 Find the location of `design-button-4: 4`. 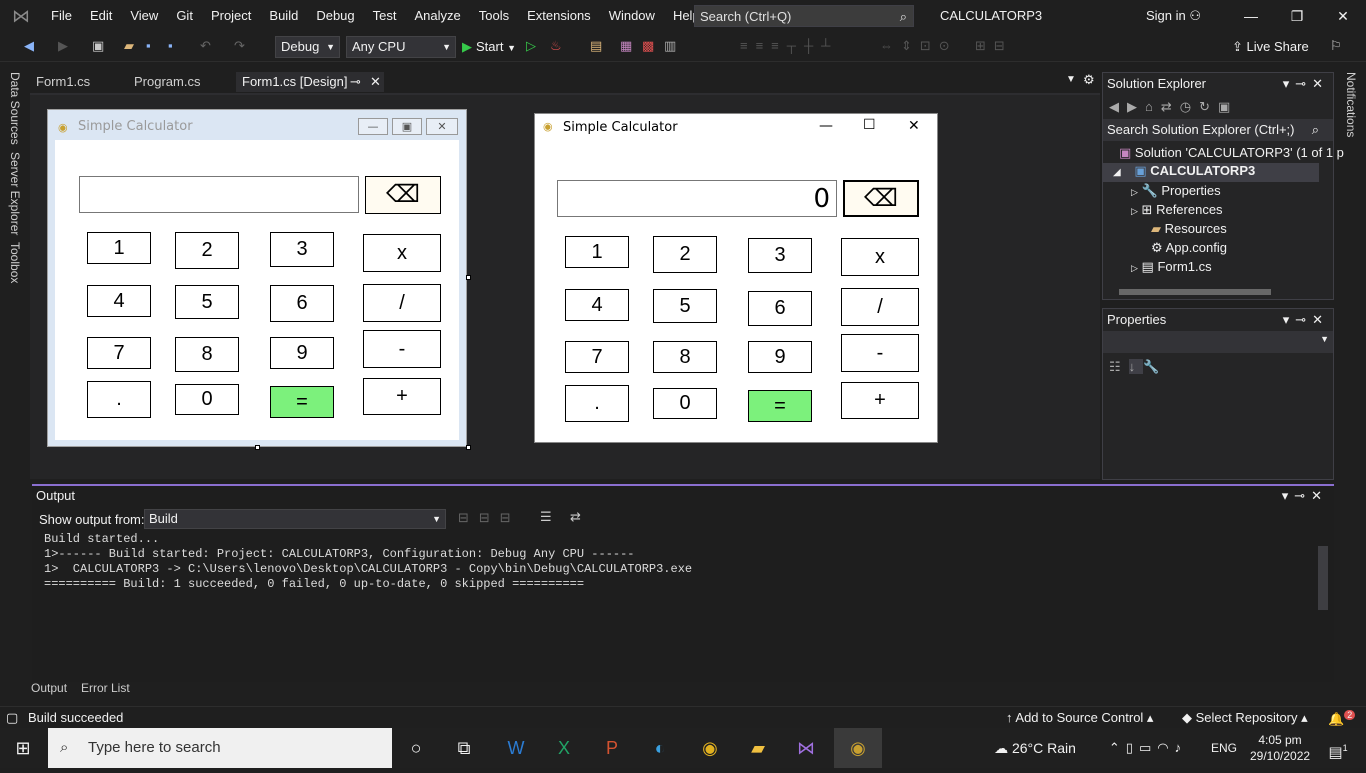

design-button-4: 4 is located at coordinates (119, 301).